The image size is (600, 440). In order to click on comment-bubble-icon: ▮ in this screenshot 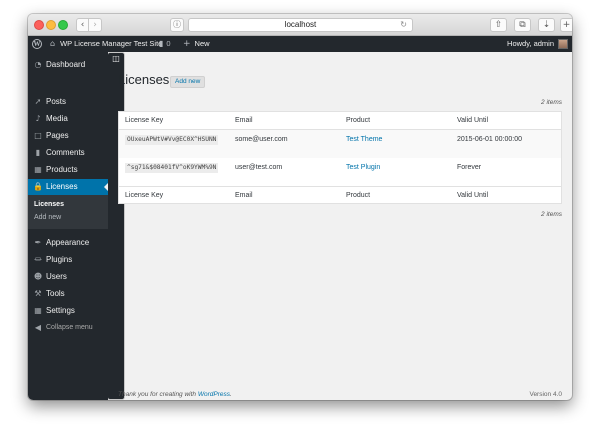, I will do `click(161, 43)`.